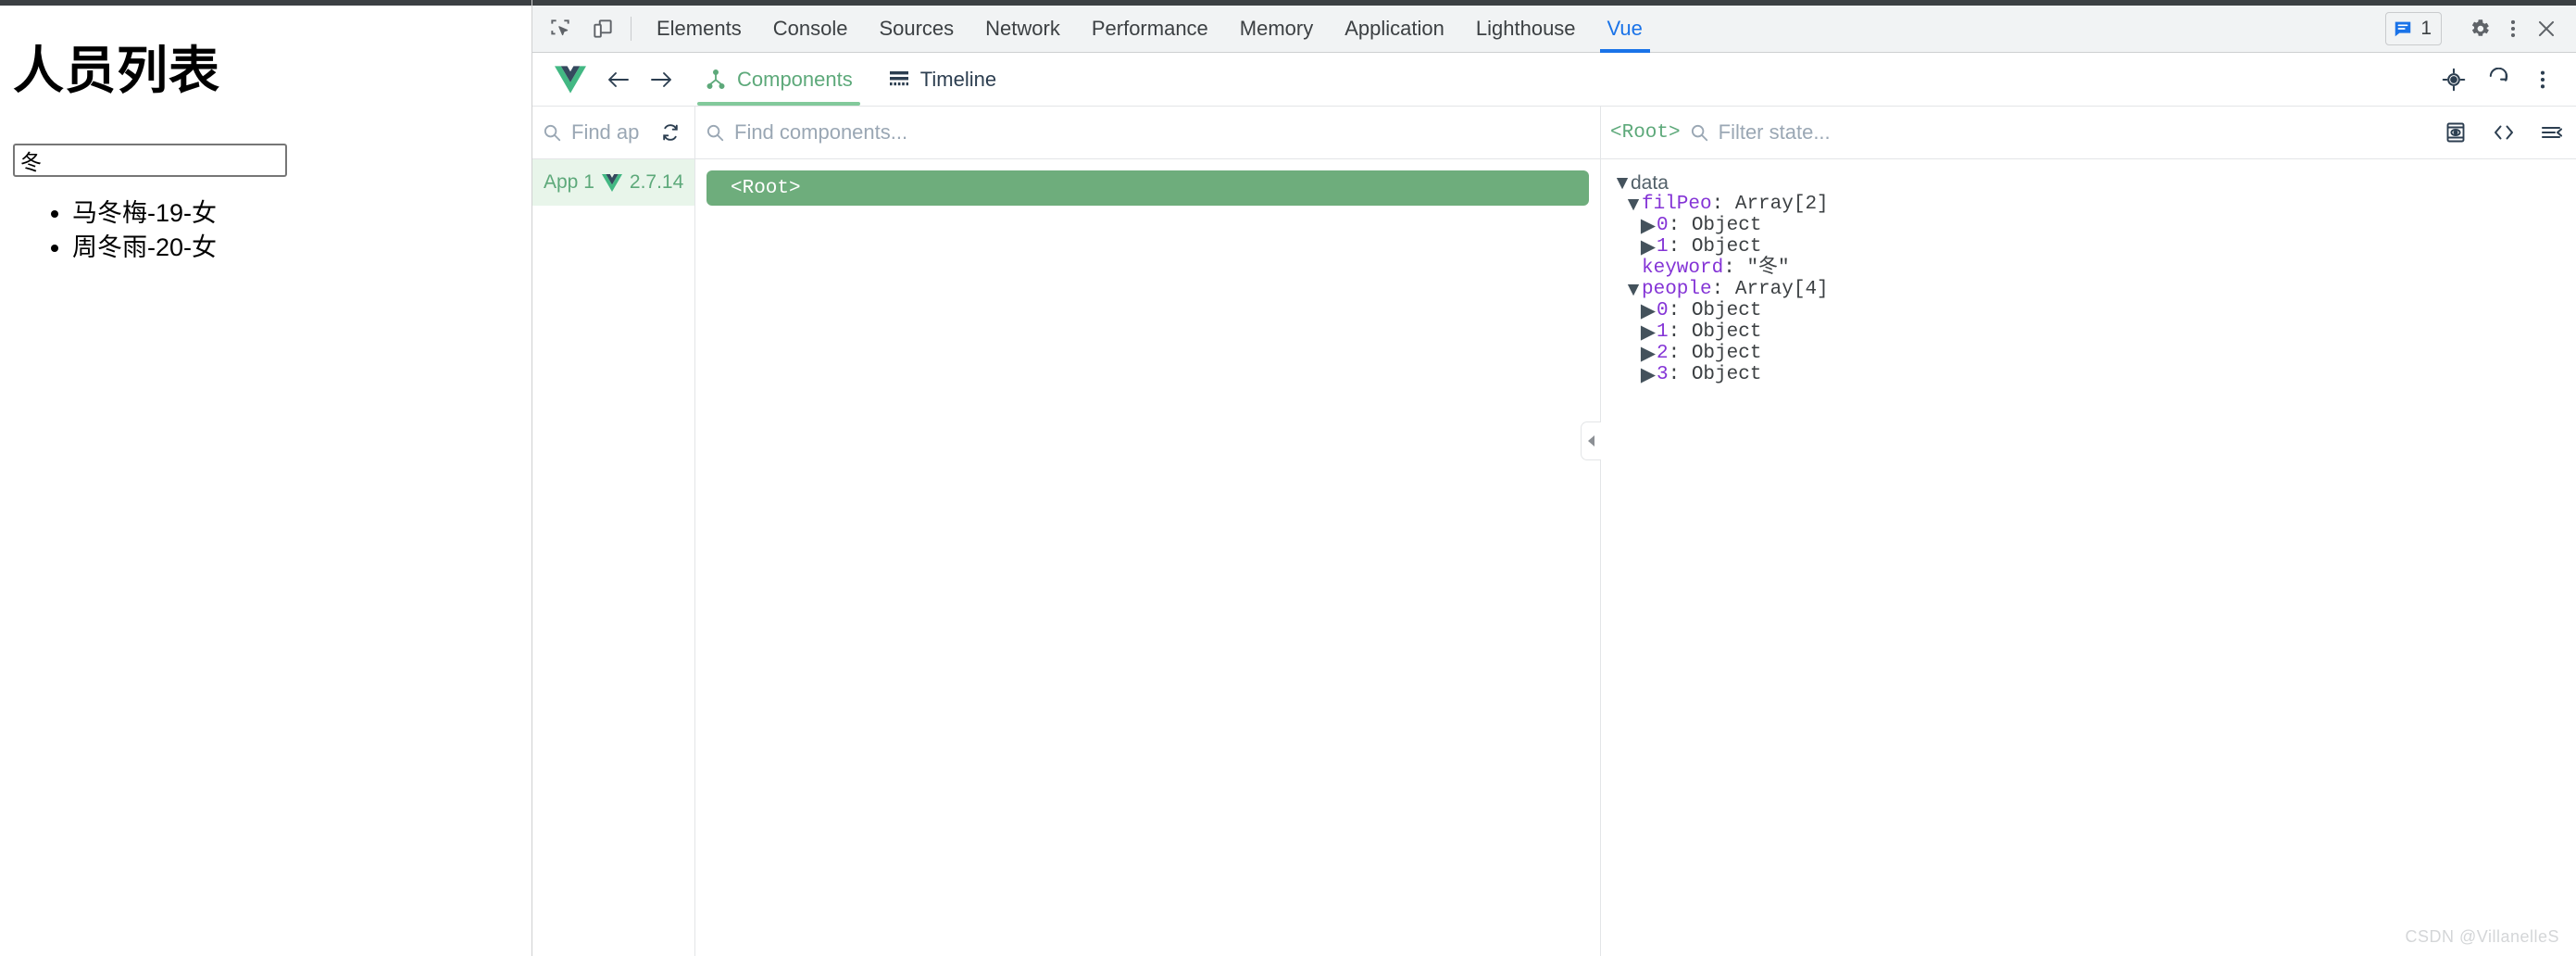  I want to click on tab-timeline: Timeline, so click(942, 79).